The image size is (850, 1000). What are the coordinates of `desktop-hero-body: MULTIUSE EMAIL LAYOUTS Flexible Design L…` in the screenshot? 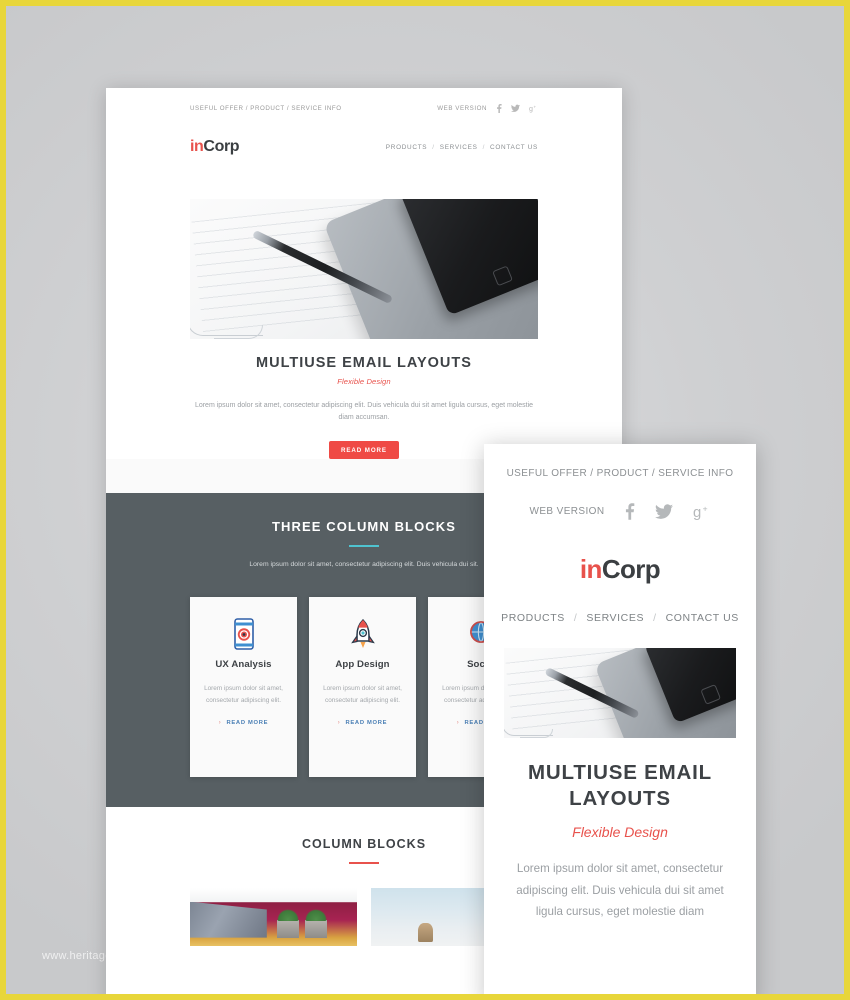 It's located at (364, 399).